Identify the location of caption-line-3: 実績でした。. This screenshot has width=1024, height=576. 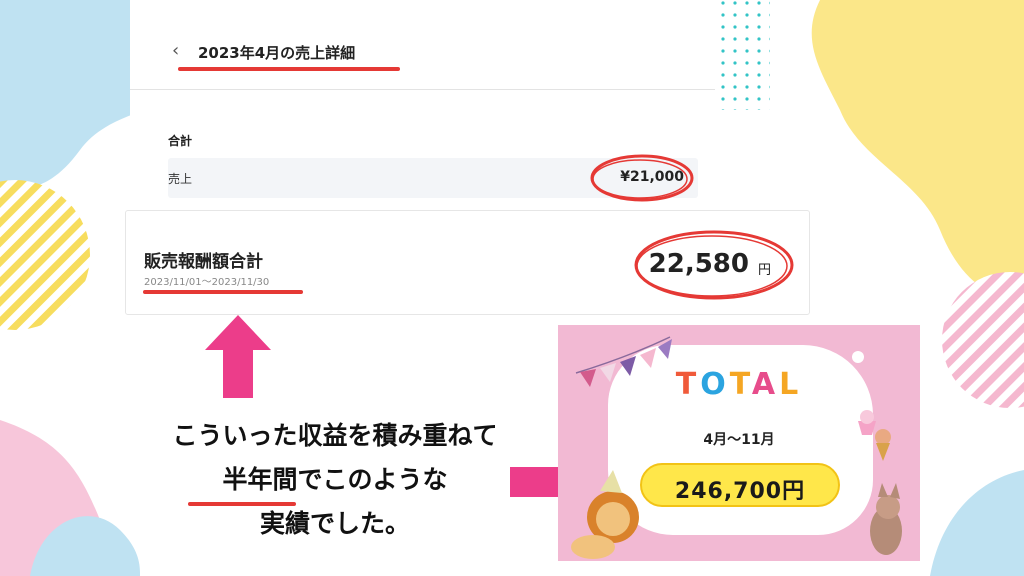
(334, 523).